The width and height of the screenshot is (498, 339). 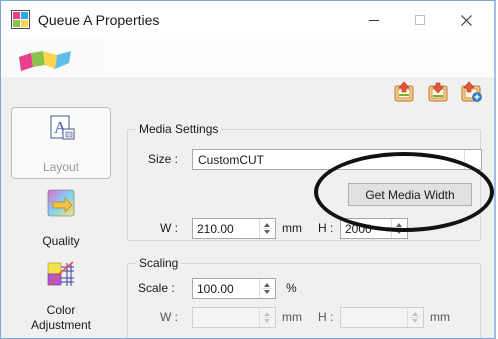 I want to click on sidebar-item-label-line2: Adjustment, so click(x=61, y=325).